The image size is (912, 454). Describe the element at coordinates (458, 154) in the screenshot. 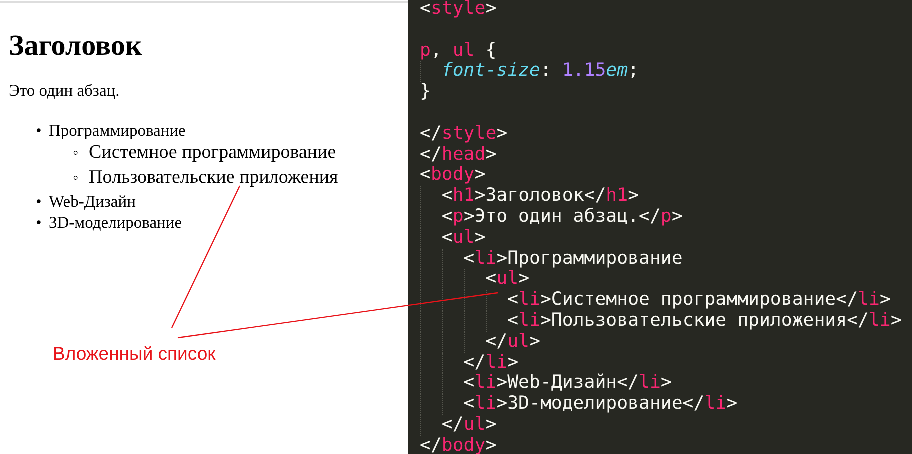

I see `code-line: </head>` at that location.